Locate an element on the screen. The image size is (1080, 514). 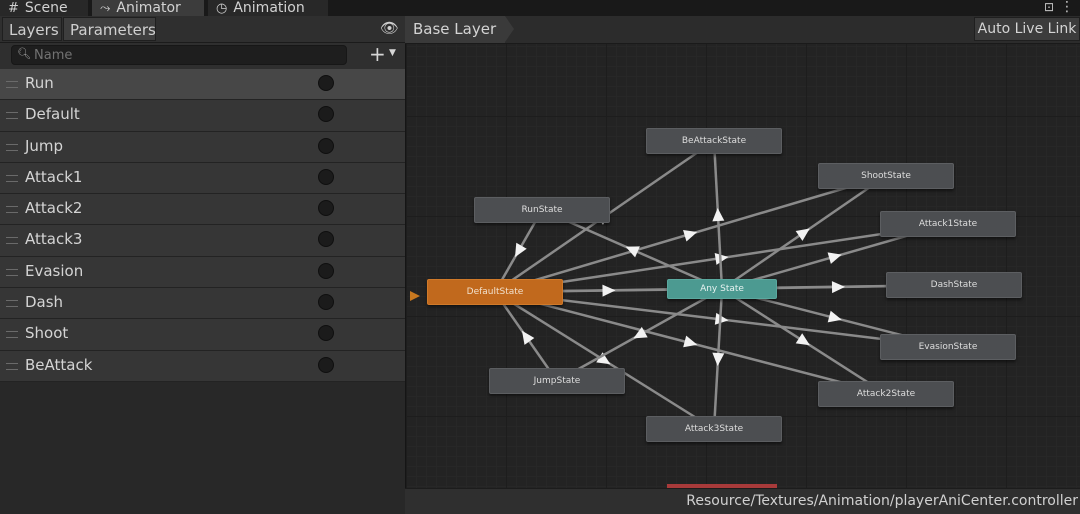
parameter-name: BeAttack is located at coordinates (58, 365).